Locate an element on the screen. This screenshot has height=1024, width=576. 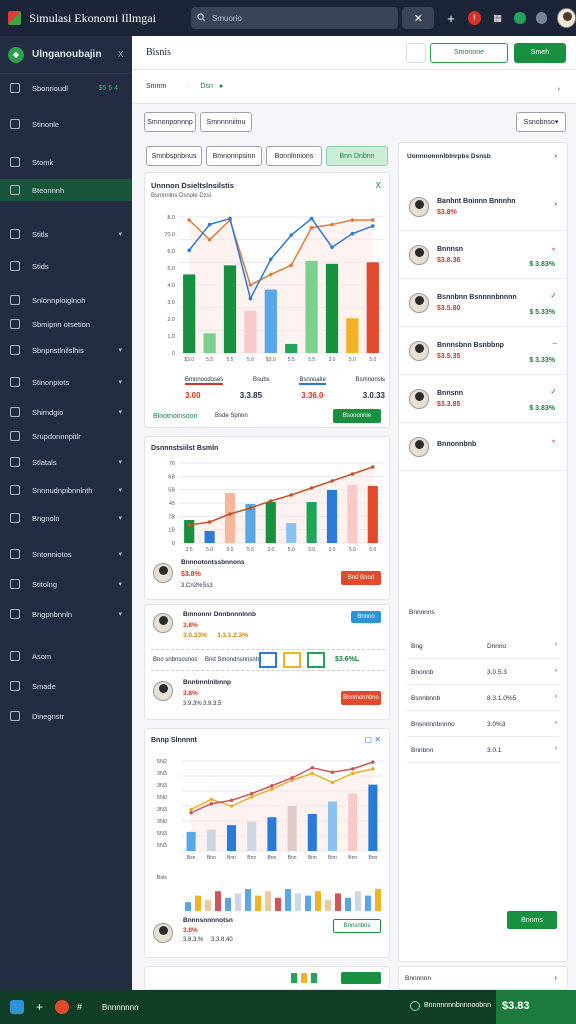
sidebar-item: Stlatals ▾ is located at coordinates (66, 462).